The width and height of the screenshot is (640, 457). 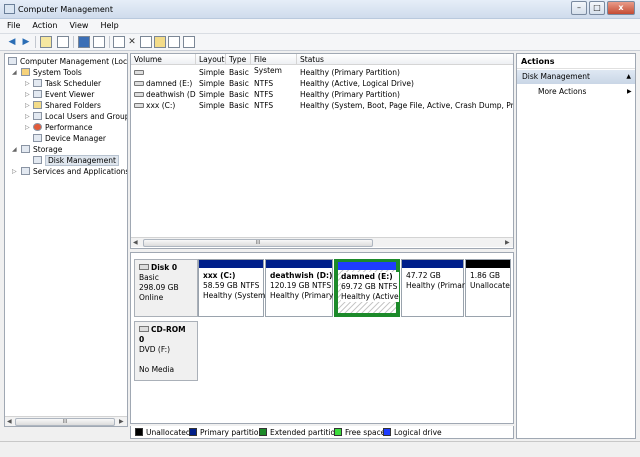 I want to click on partition-unallocated: 1.86 GB Unallocate, so click(x=488, y=288).